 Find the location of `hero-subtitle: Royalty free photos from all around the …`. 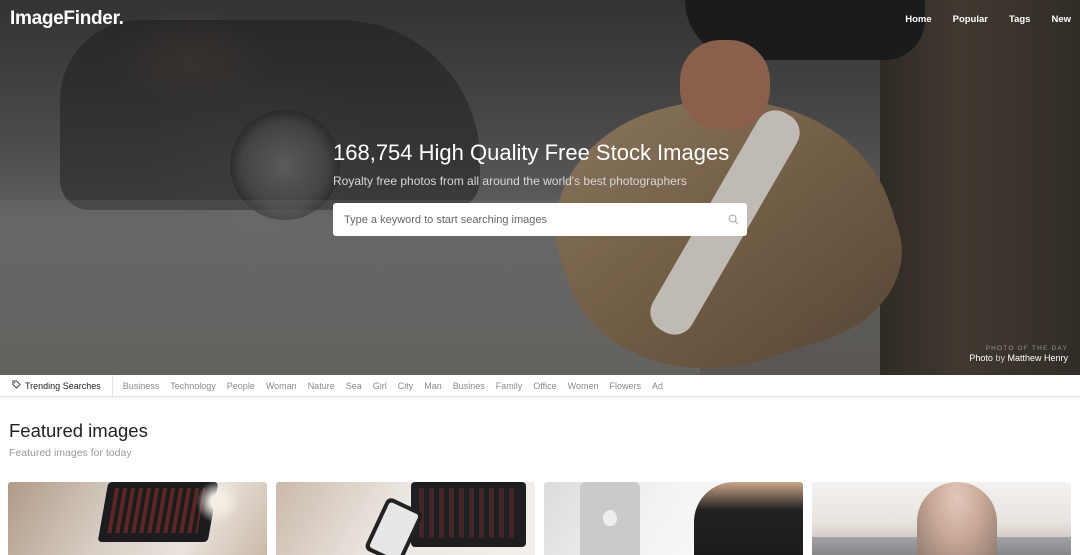

hero-subtitle: Royalty free photos from all around the … is located at coordinates (510, 181).